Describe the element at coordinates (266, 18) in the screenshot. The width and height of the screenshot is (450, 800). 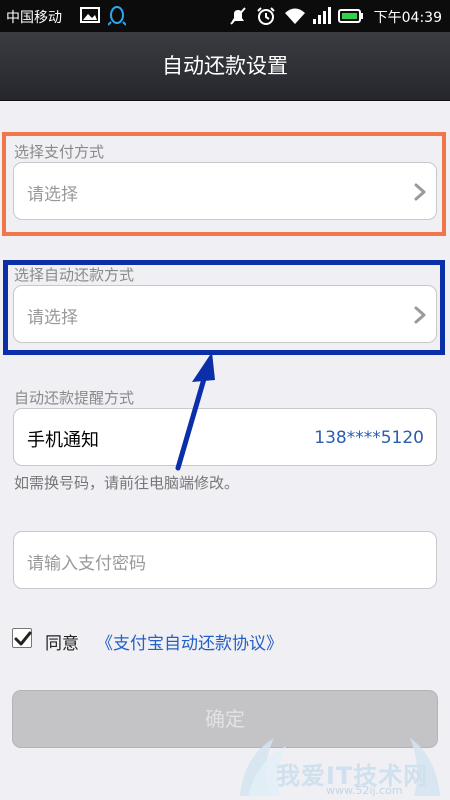
I see `alarm-icon` at that location.